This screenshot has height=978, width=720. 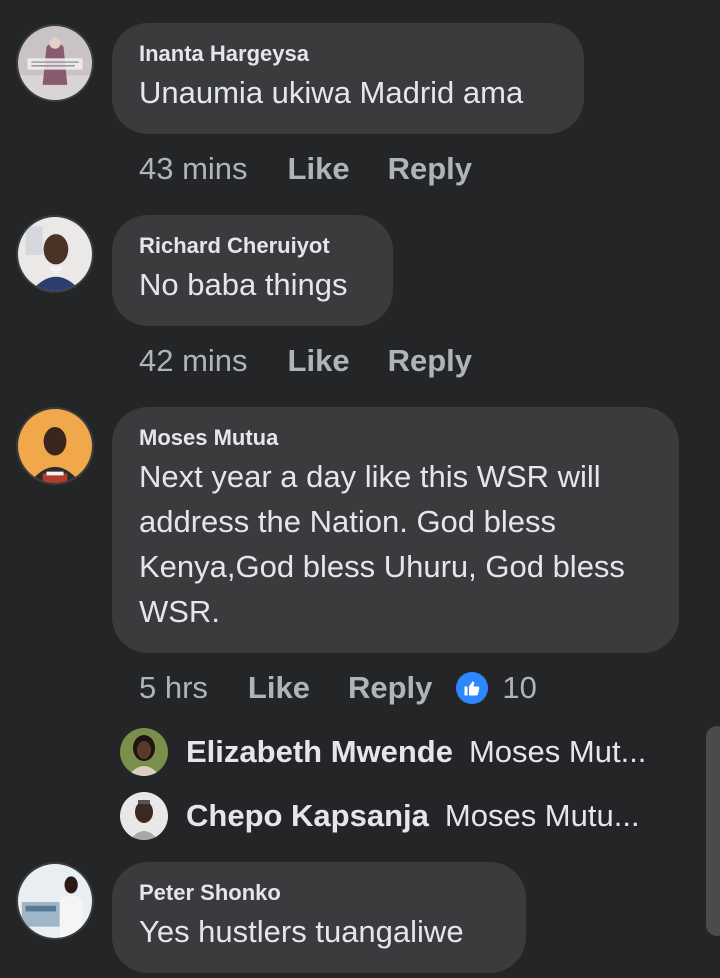 I want to click on comment-timestamp: 5 hrs, so click(x=173, y=688).